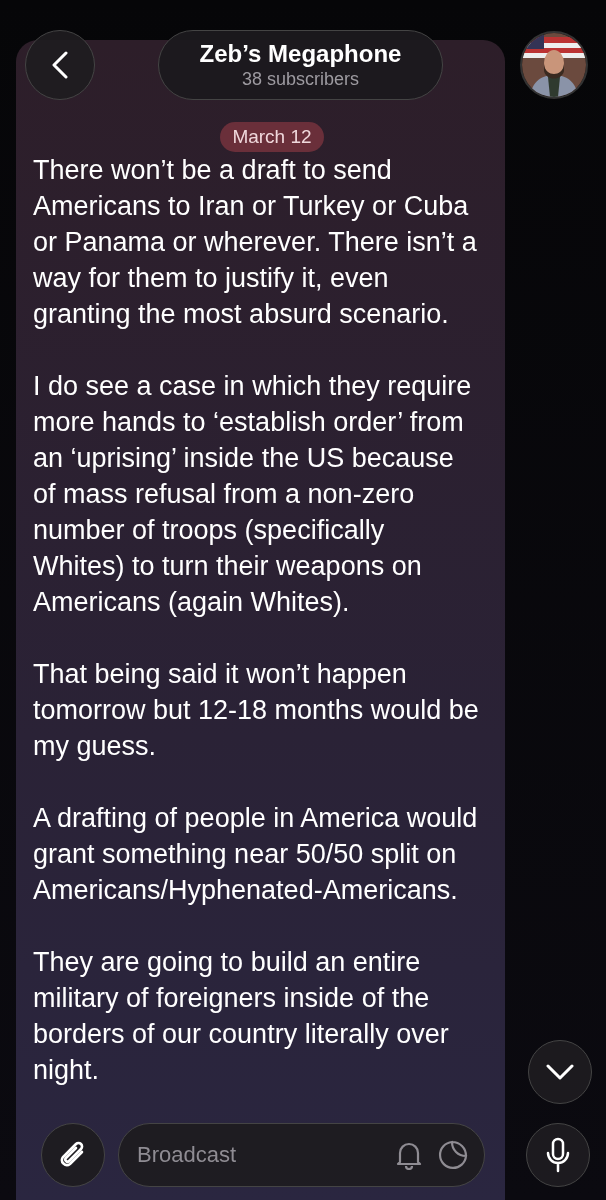 The image size is (606, 1200). I want to click on channel-header: Zeb’s Megaphone 38 subscribers, so click(300, 65).